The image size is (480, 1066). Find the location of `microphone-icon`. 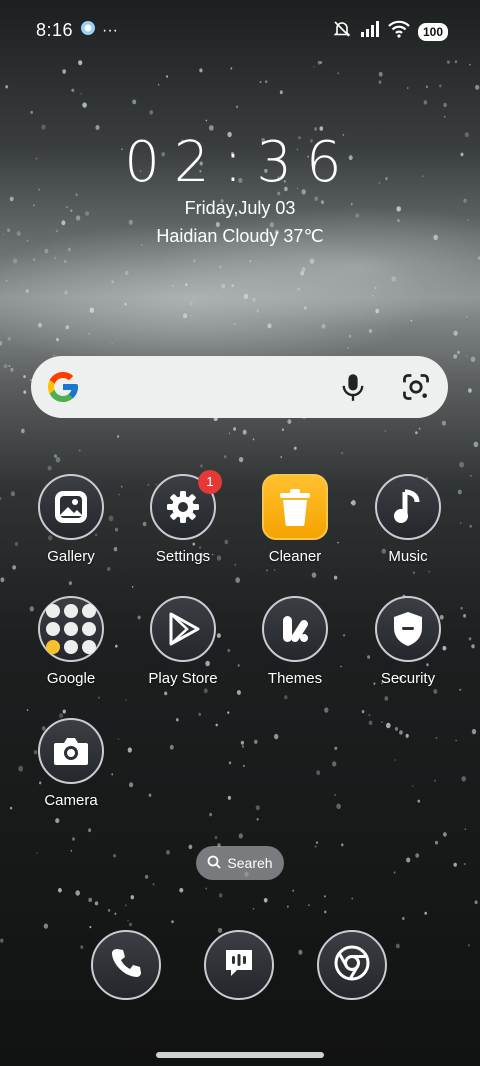

microphone-icon is located at coordinates (353, 389).